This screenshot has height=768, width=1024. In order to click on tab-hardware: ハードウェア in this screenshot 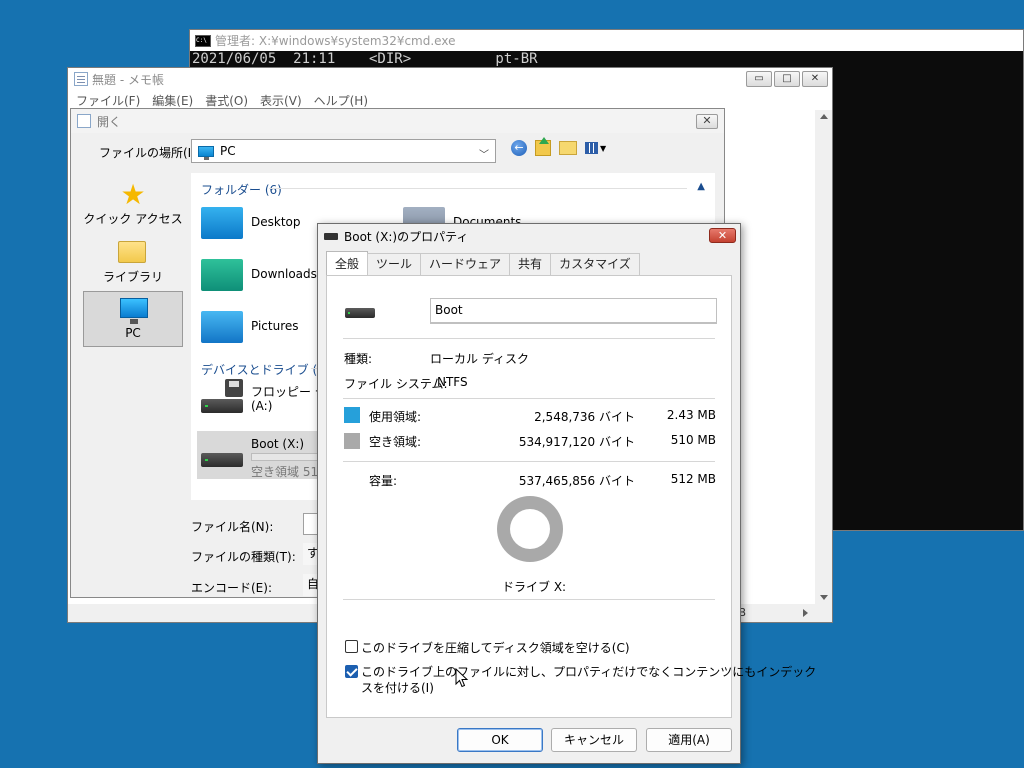, I will do `click(465, 264)`.